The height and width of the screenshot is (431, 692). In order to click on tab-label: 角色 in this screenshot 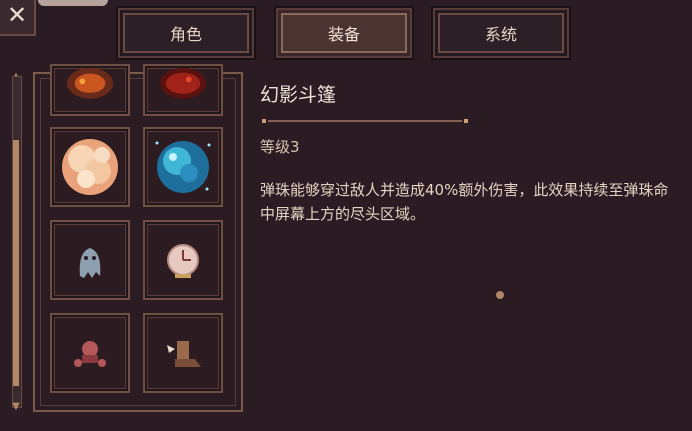, I will do `click(185, 34)`.